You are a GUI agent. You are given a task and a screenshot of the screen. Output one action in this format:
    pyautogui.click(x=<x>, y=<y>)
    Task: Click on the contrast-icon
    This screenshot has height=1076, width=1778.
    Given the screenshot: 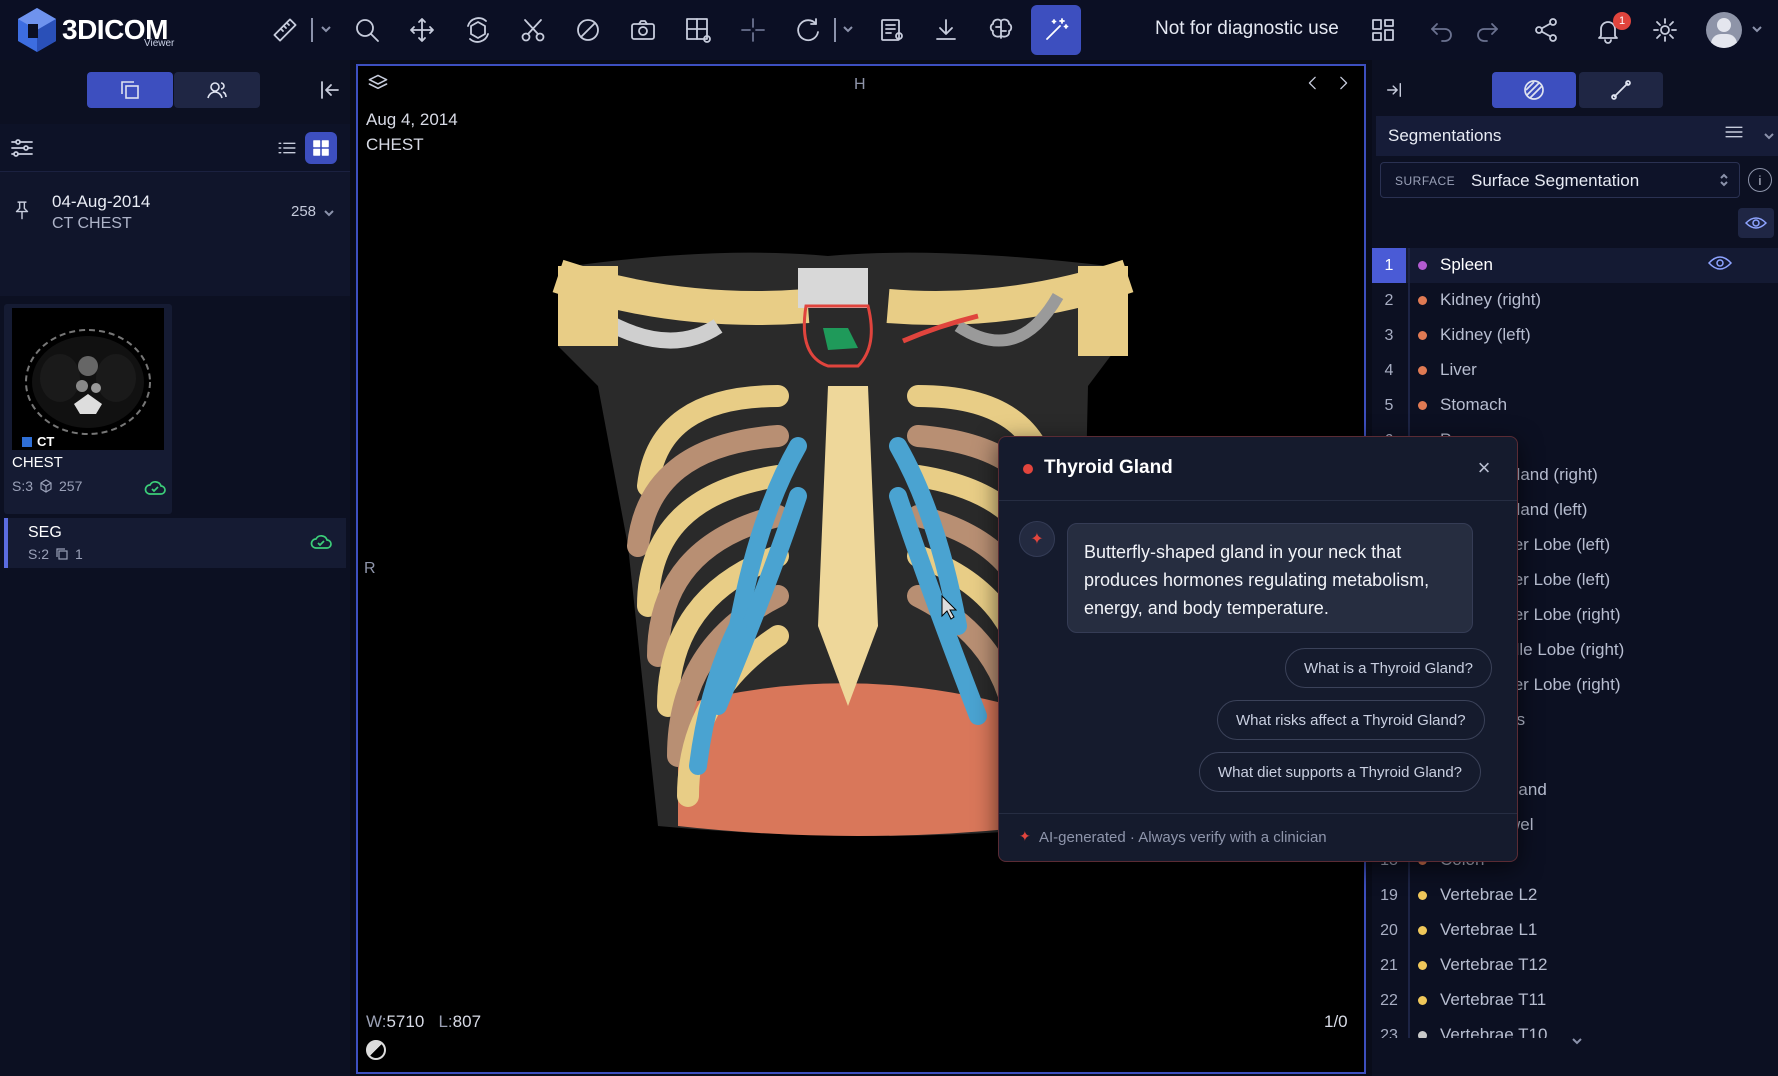 What is the action you would take?
    pyautogui.click(x=588, y=30)
    